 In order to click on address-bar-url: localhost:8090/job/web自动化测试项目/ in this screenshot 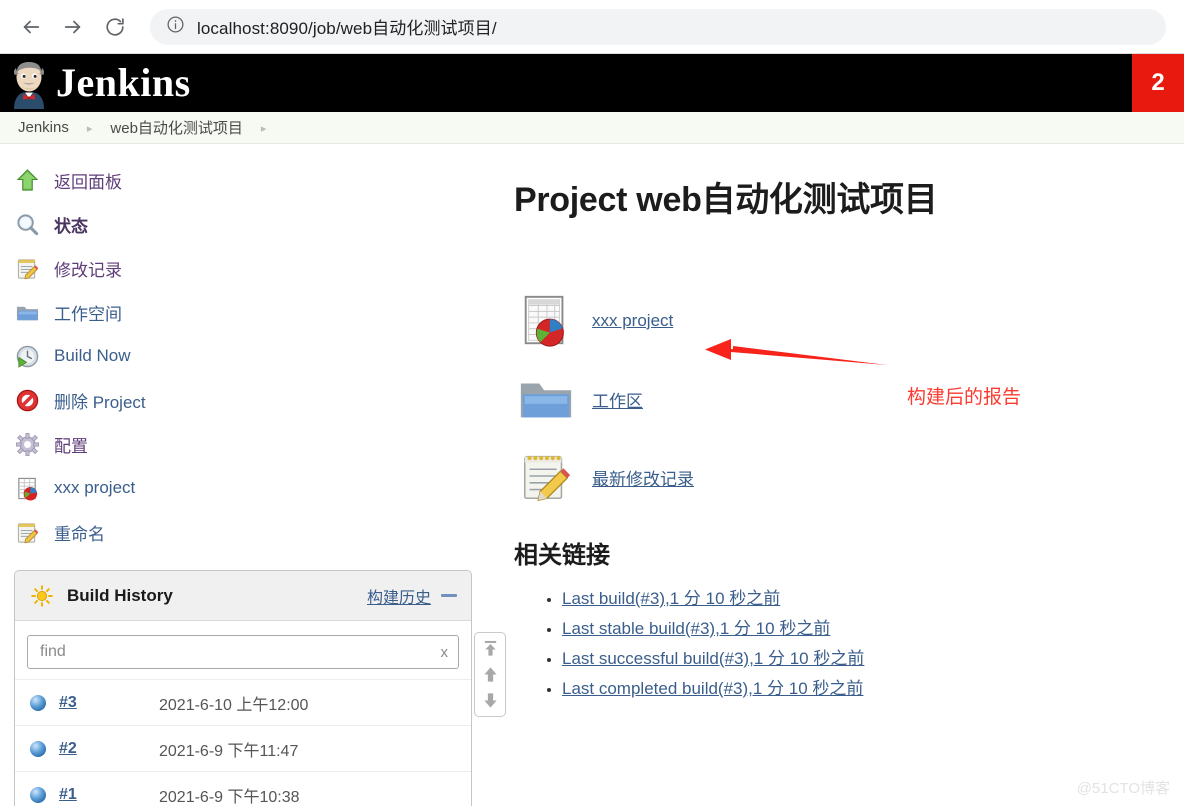, I will do `click(347, 28)`.